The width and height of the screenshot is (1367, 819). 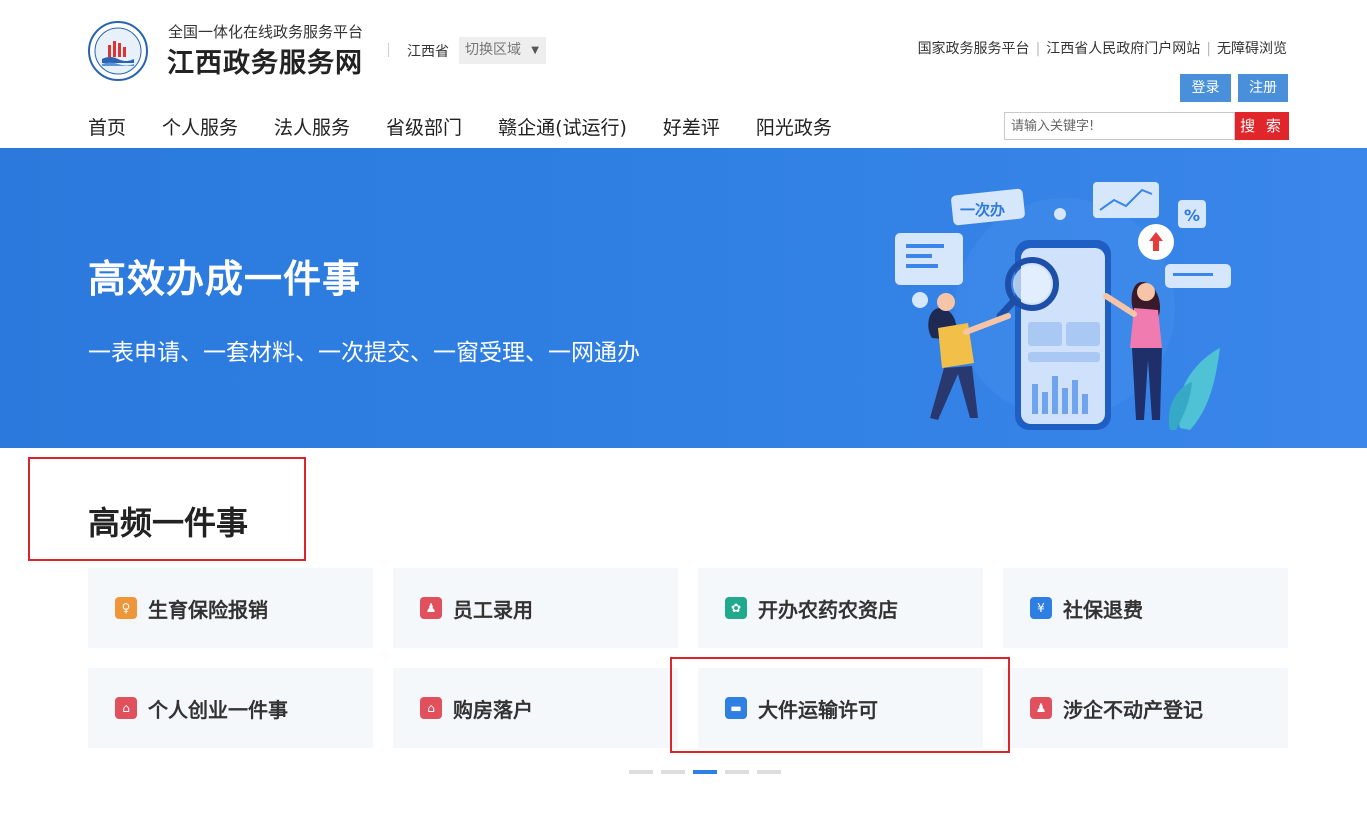 What do you see at coordinates (1133, 710) in the screenshot?
I see `service-card-label: 涉企不动产登记` at bounding box center [1133, 710].